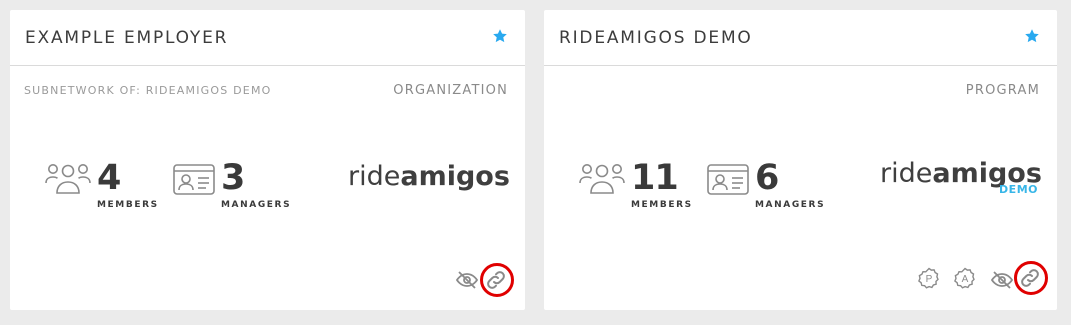  Describe the element at coordinates (126, 38) in the screenshot. I see `card-title: EXAMPLE EMPLOYER` at that location.